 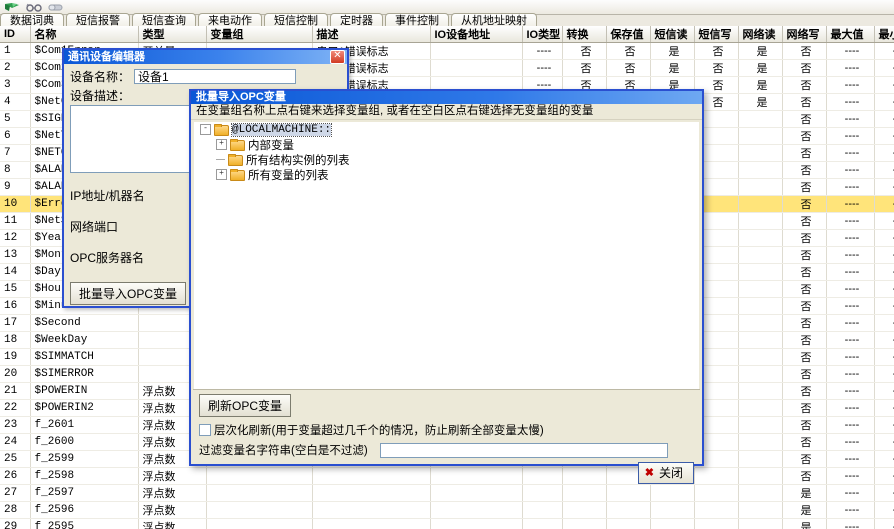 I want to click on column-header-2: 类型, so click(x=172, y=34).